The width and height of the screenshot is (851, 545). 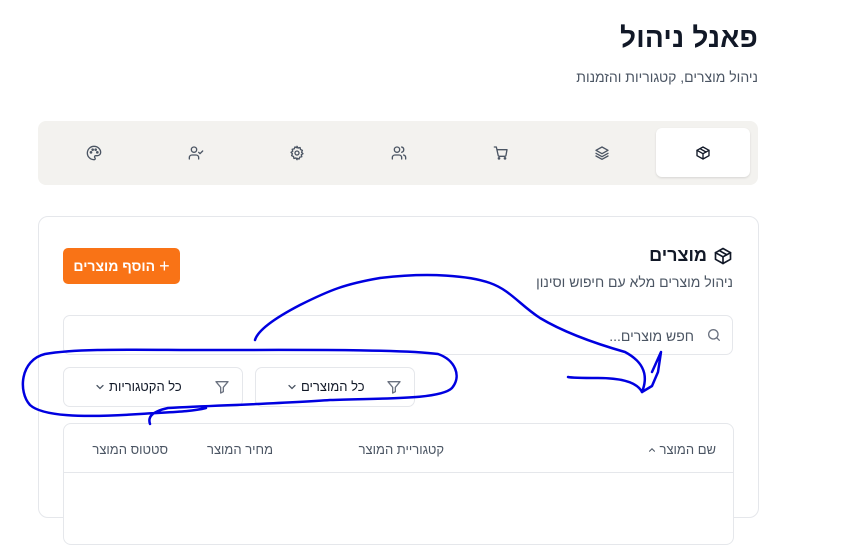 I want to click on palette-icon, so click(x=94, y=152).